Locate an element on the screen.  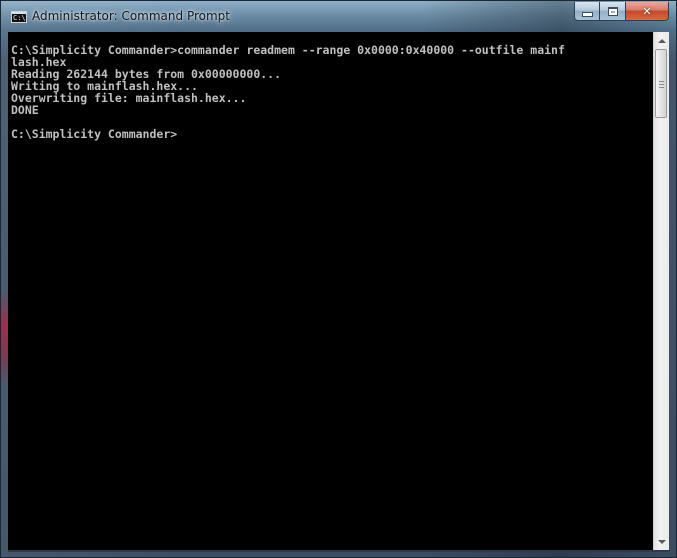
vertical-scrollbar is located at coordinates (661, 291).